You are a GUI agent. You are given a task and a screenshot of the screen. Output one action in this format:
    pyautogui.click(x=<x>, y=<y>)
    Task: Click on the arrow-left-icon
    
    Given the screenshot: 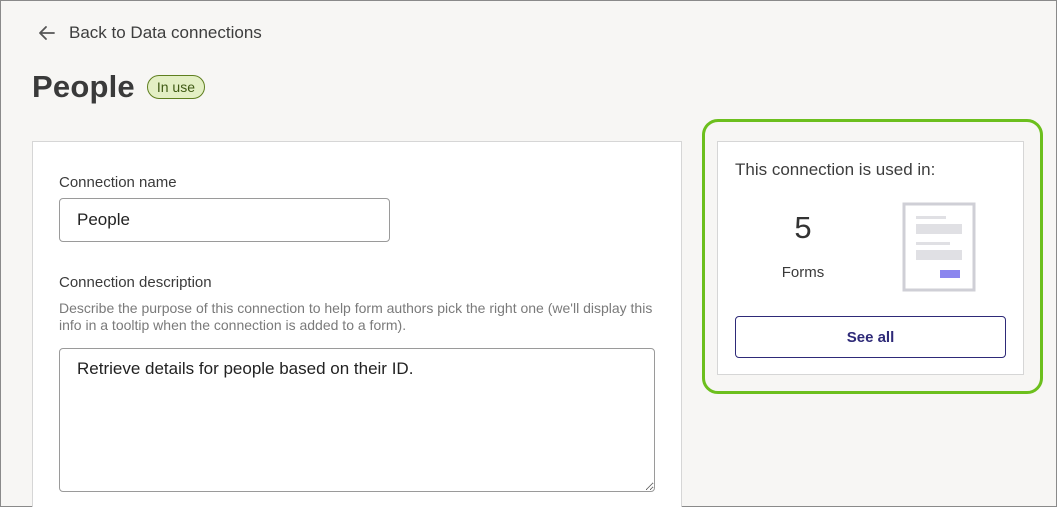 What is the action you would take?
    pyautogui.click(x=47, y=33)
    